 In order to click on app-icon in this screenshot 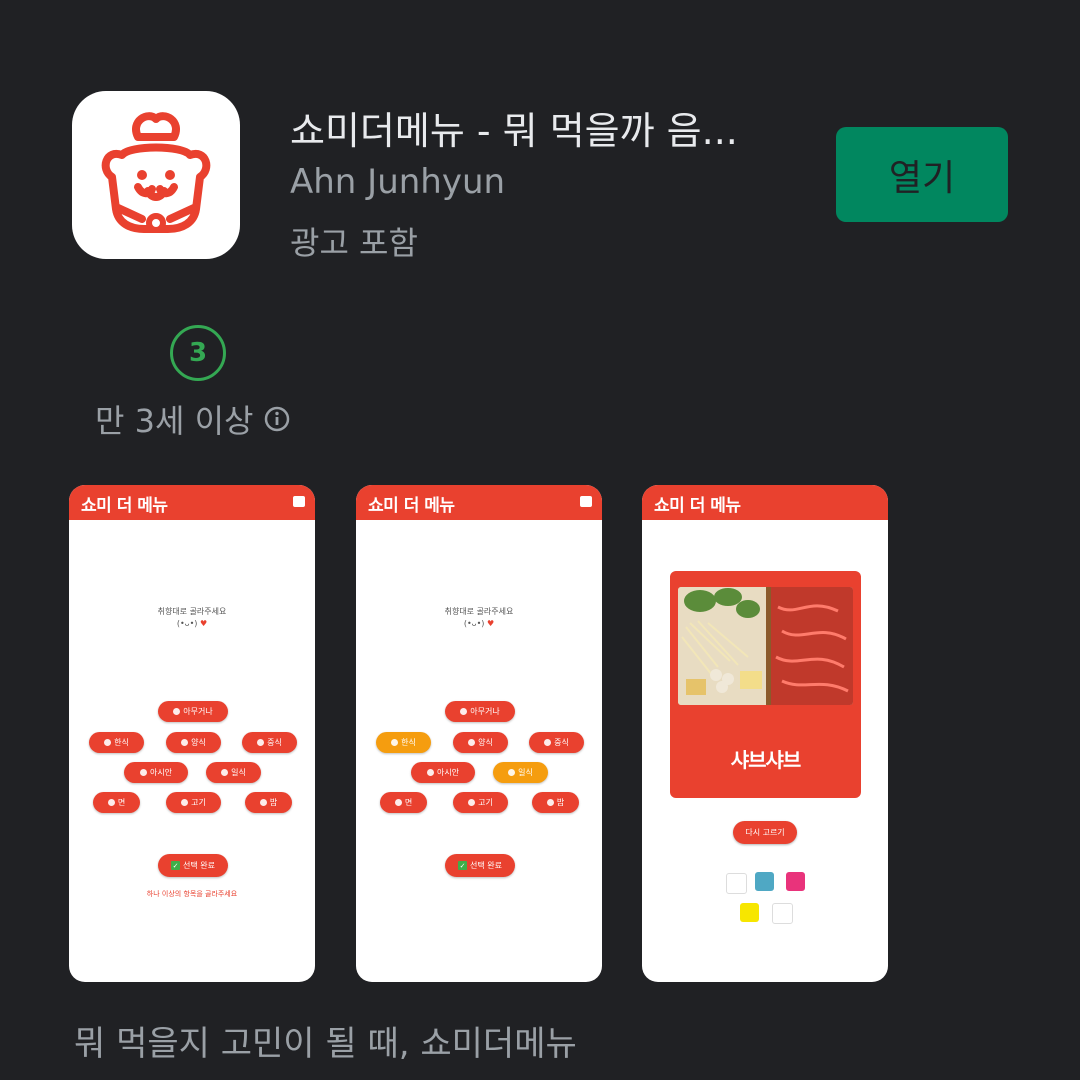, I will do `click(156, 175)`.